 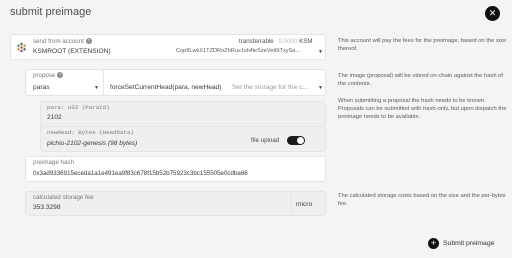 What do you see at coordinates (469, 243) in the screenshot?
I see `submit-preimage-label: Submit preimage` at bounding box center [469, 243].